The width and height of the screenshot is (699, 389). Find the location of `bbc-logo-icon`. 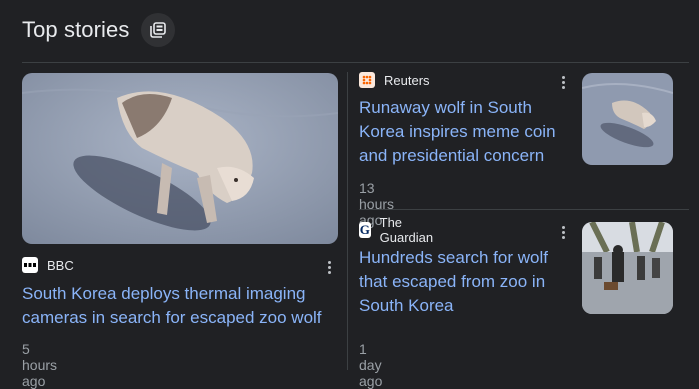

bbc-logo-icon is located at coordinates (30, 265).